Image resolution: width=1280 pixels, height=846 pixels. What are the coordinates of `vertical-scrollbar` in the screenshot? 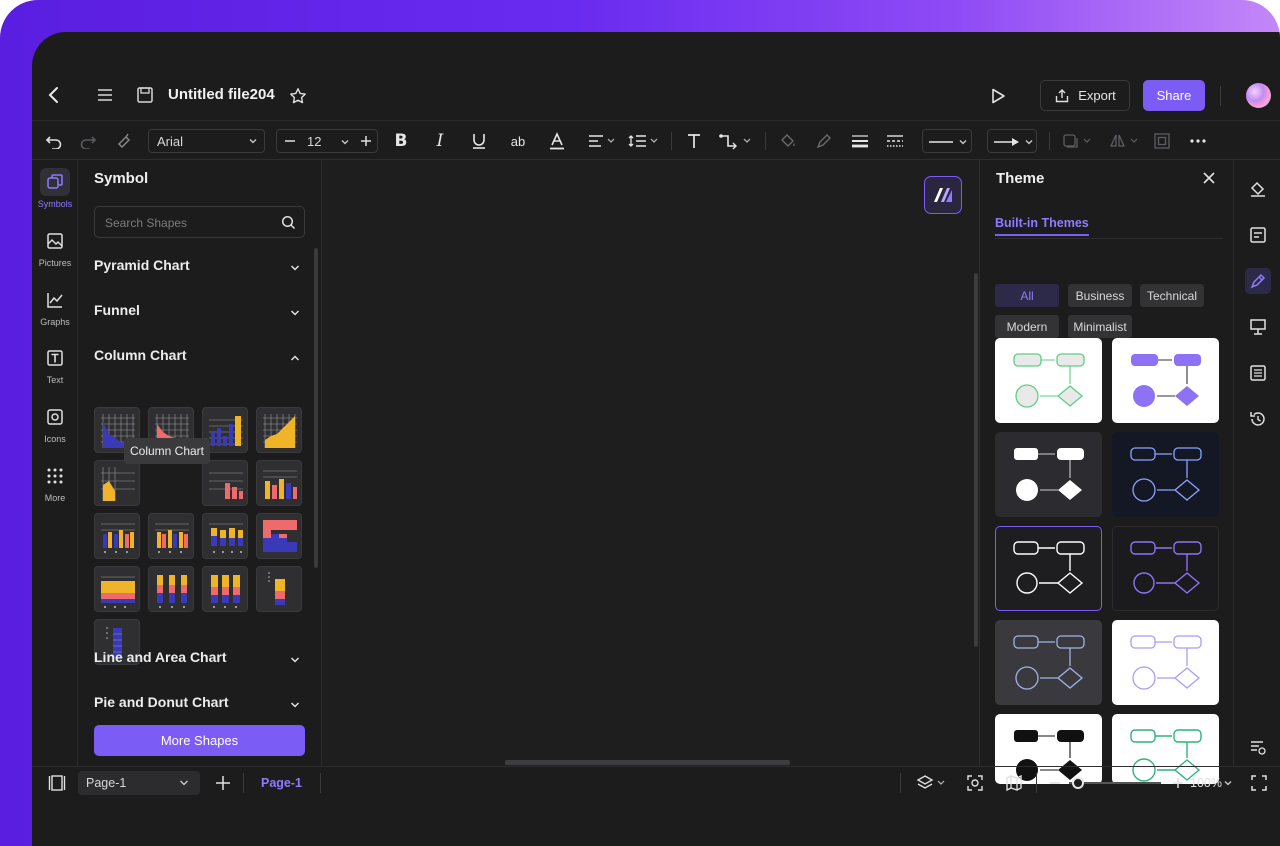 It's located at (976, 460).